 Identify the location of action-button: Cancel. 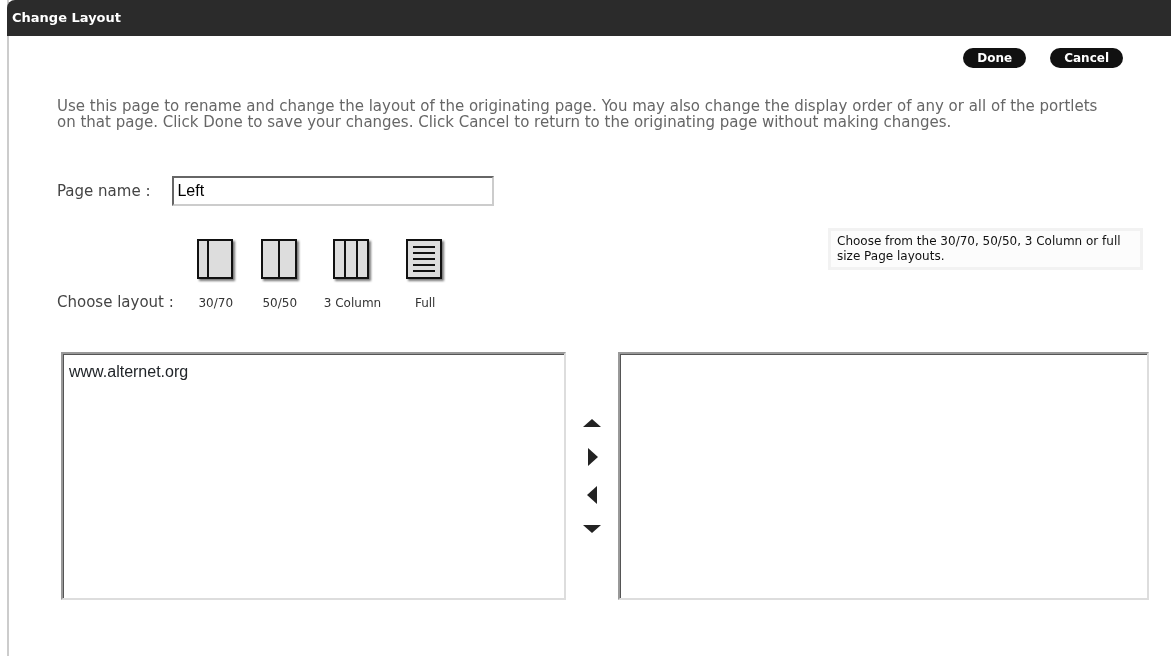
(1086, 58).